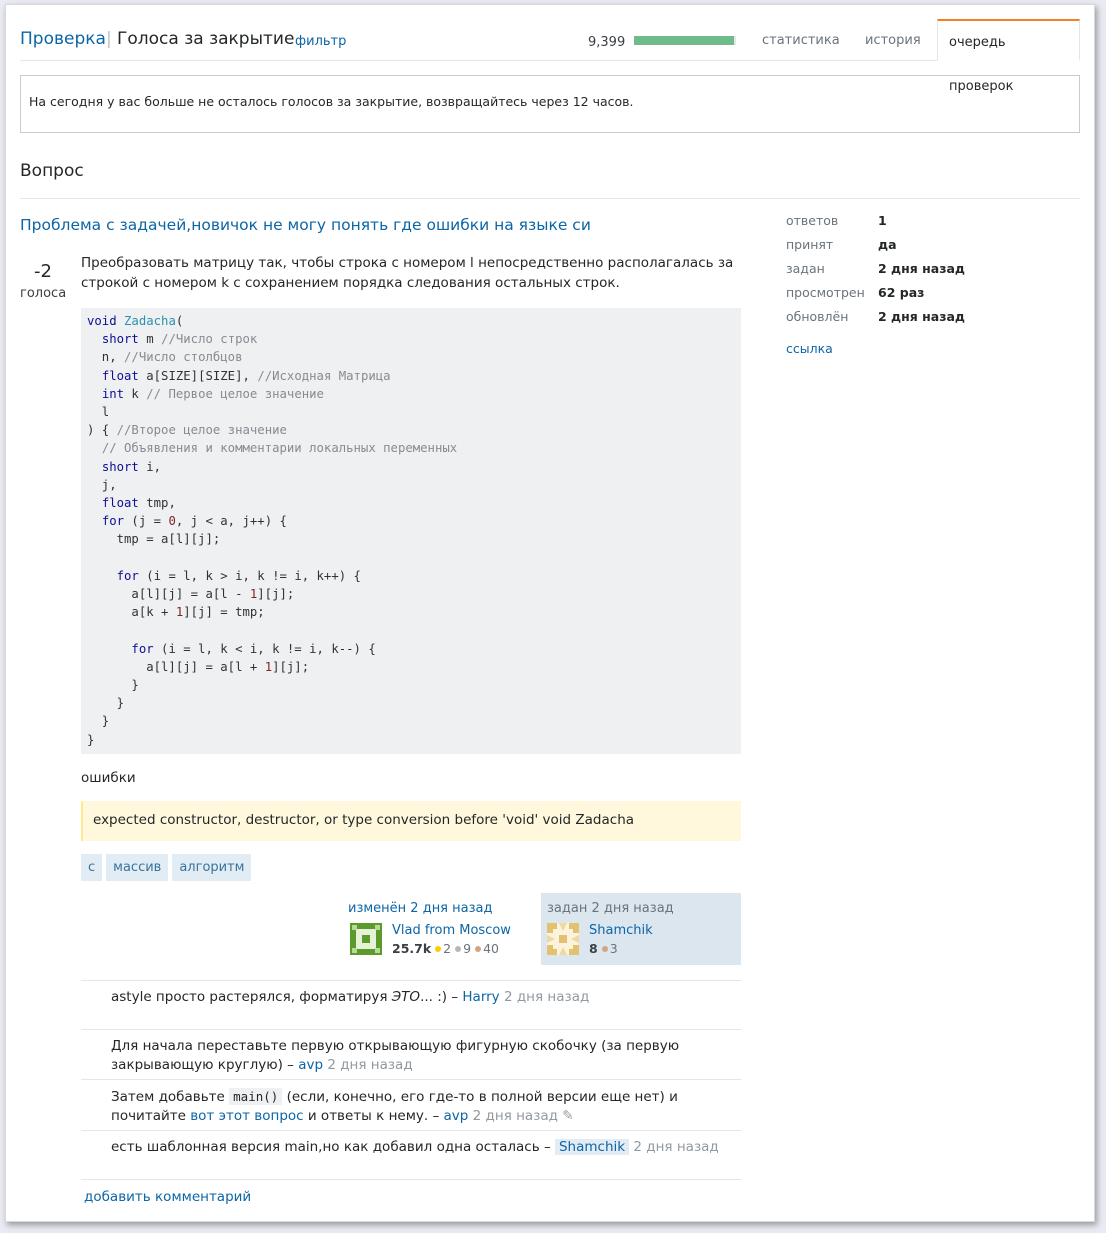 The height and width of the screenshot is (1233, 1106). What do you see at coordinates (467, 948) in the screenshot?
I see `silver-count: 9` at bounding box center [467, 948].